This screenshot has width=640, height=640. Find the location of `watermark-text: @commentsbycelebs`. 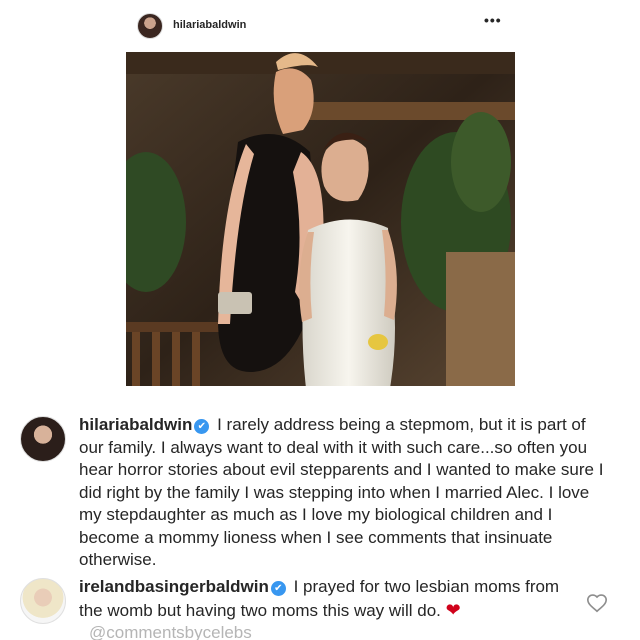

watermark-text: @commentsbycelebs is located at coordinates (170, 631).